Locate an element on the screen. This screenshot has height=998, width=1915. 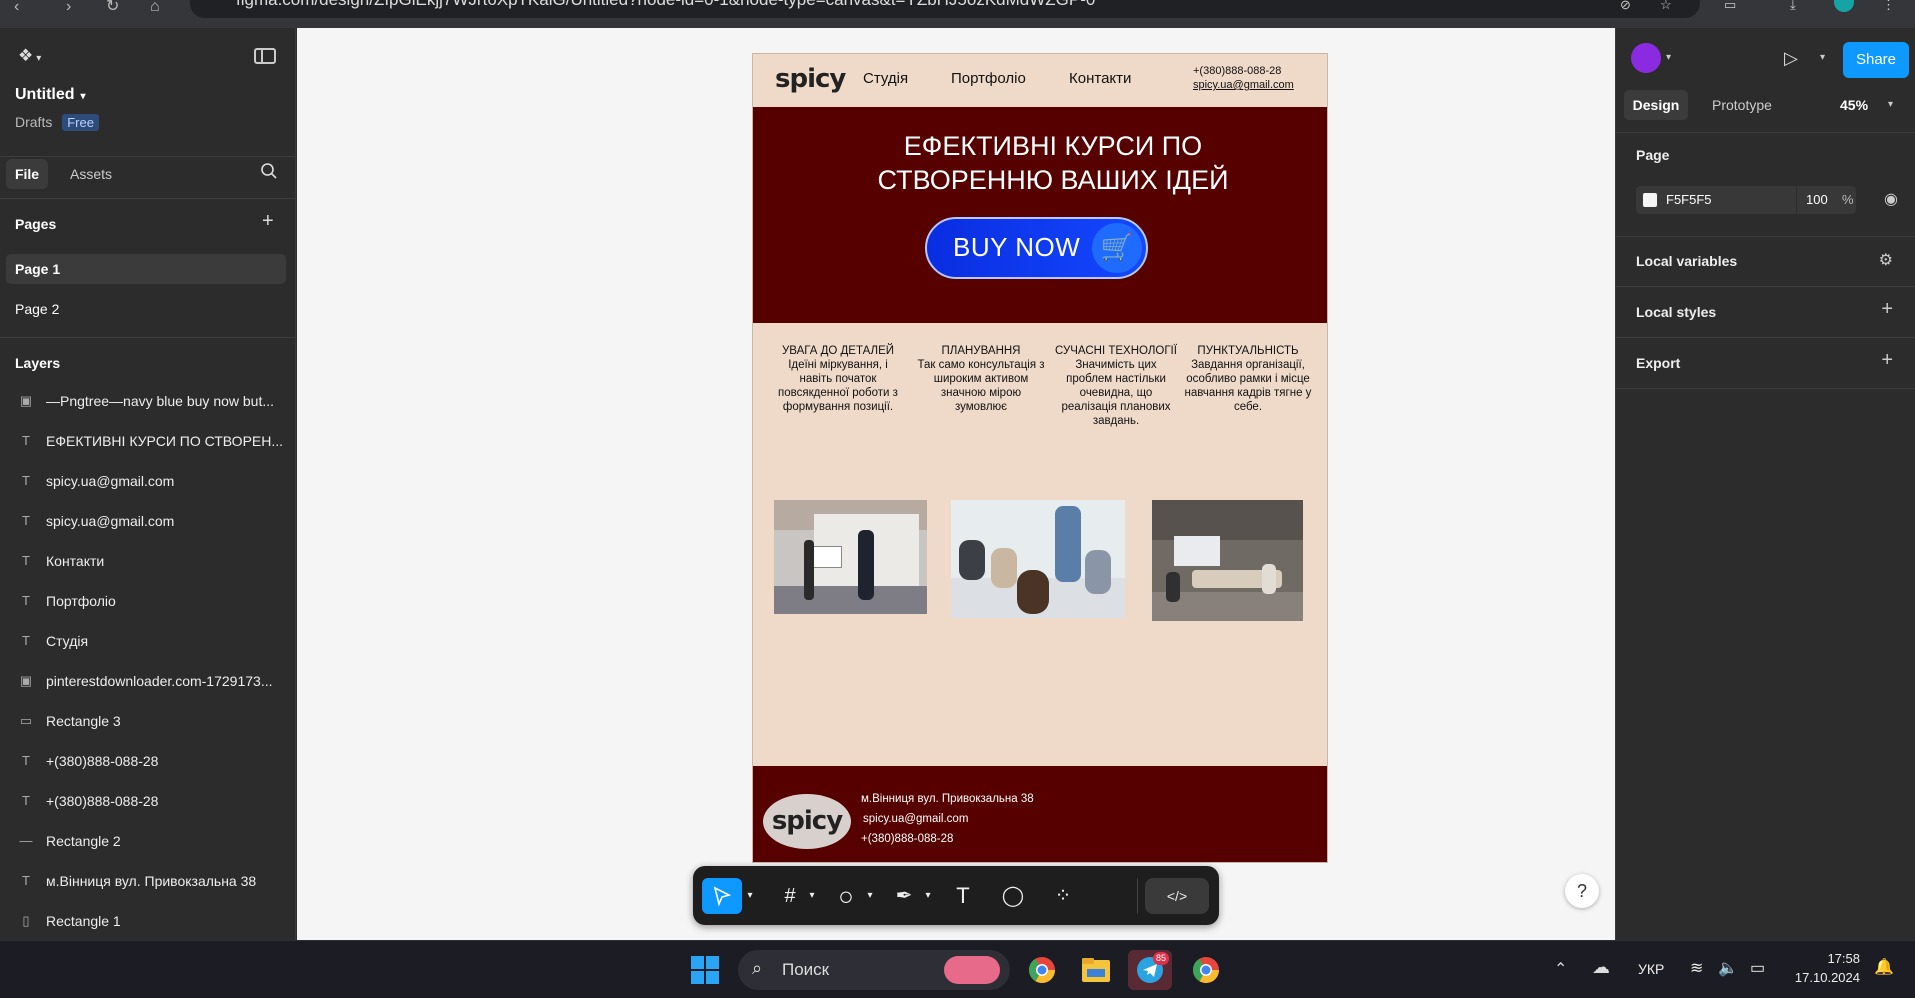
taskbar-search: ⌕ Поиск is located at coordinates (874, 970).